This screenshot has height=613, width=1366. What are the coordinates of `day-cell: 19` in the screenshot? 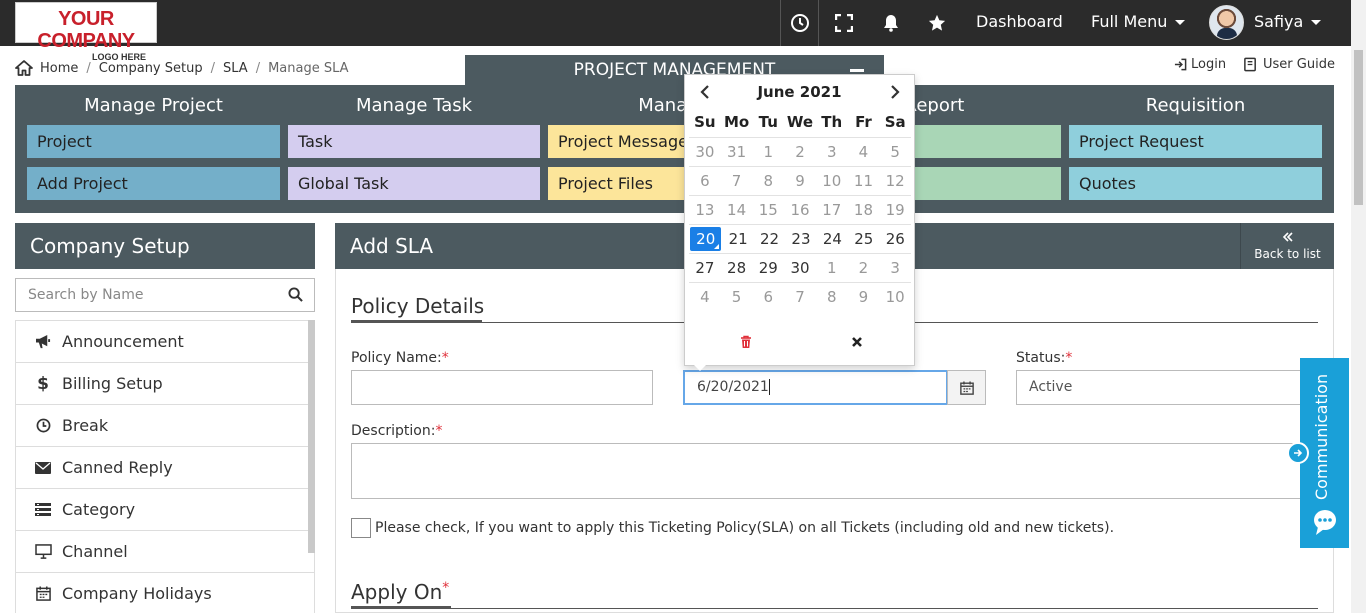 It's located at (895, 210).